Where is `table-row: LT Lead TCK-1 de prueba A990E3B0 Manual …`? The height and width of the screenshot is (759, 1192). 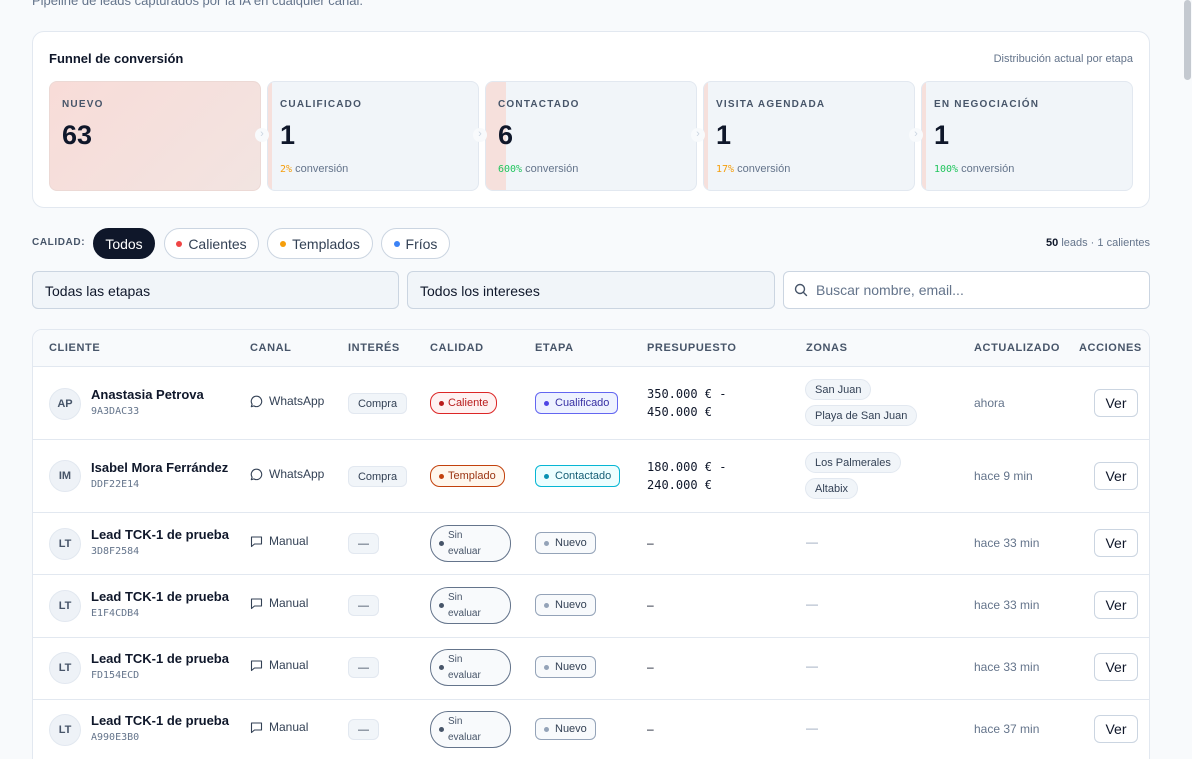
table-row: LT Lead TCK-1 de prueba A990E3B0 Manual … is located at coordinates (591, 729).